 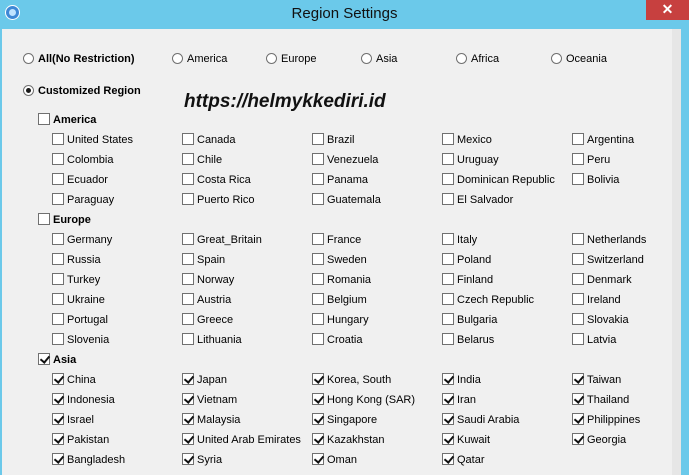 What do you see at coordinates (595, 180) in the screenshot?
I see `country-bolivia: Bolivia` at bounding box center [595, 180].